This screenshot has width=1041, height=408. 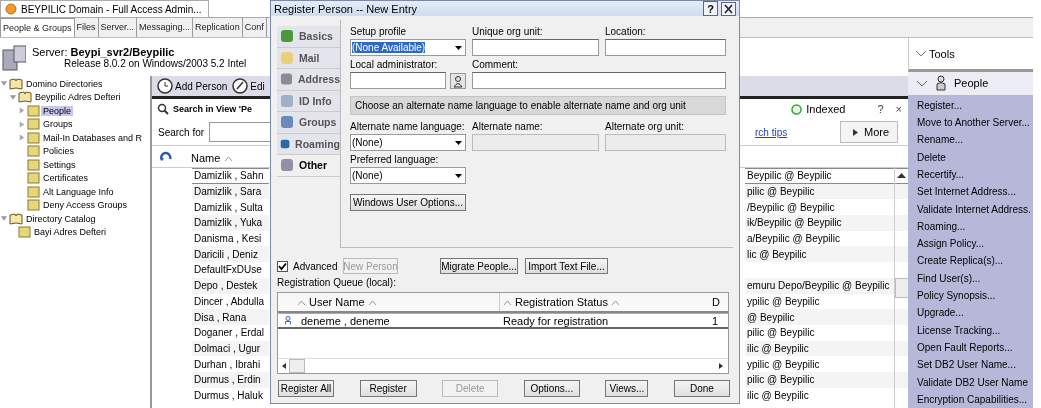 What do you see at coordinates (970, 209) in the screenshot?
I see `menu-item: Validate Internet Address.` at bounding box center [970, 209].